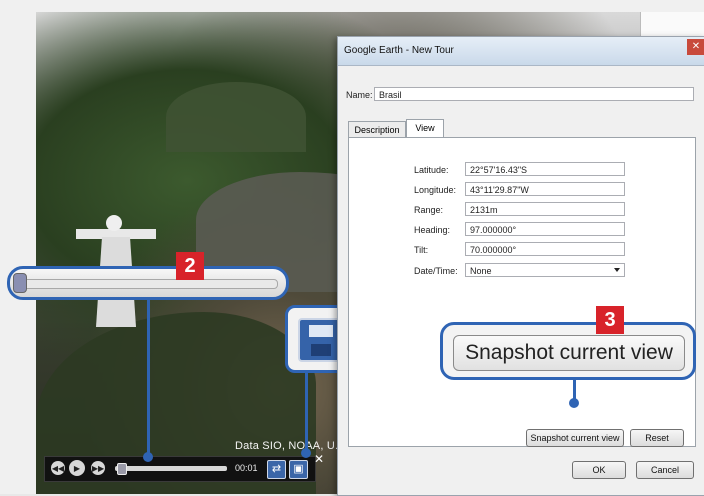 The height and width of the screenshot is (496, 704). I want to click on callout-badge-3: 3, so click(610, 320).